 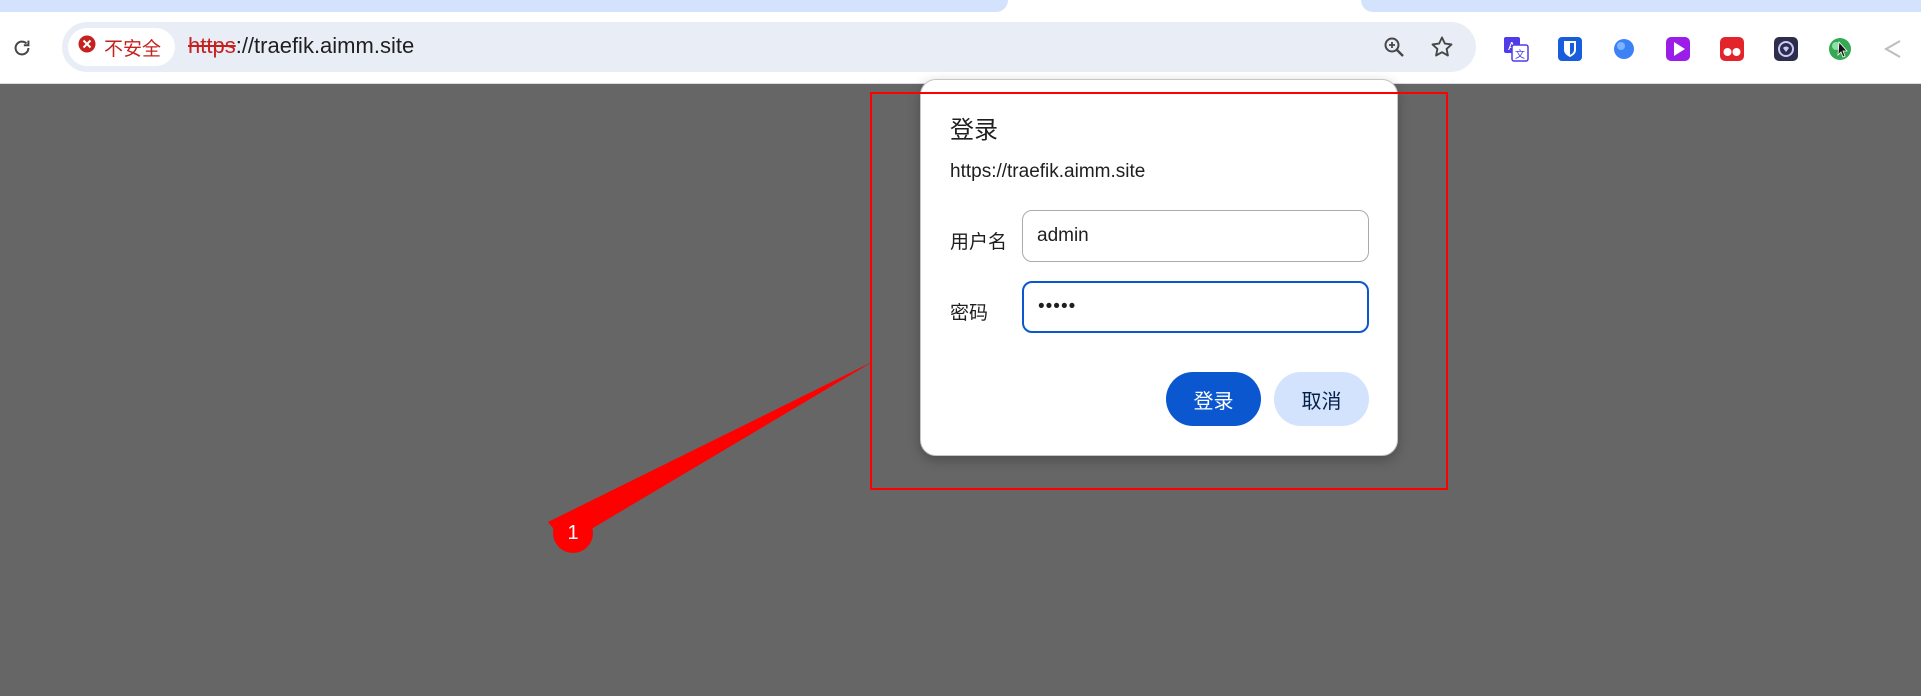 What do you see at coordinates (573, 533) in the screenshot?
I see `annotation-badge: 1` at bounding box center [573, 533].